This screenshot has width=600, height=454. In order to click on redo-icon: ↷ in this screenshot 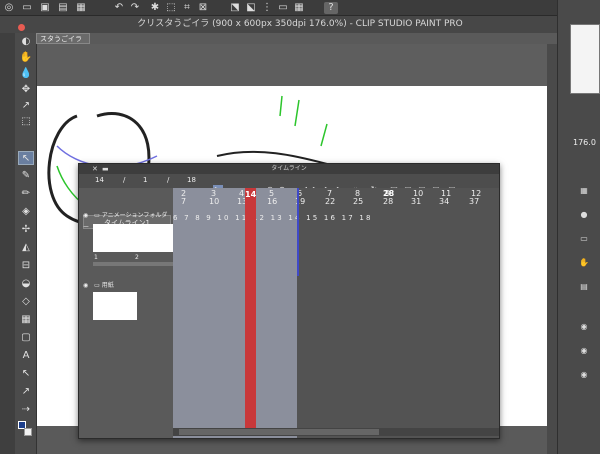, I will do `click(135, 8)`.